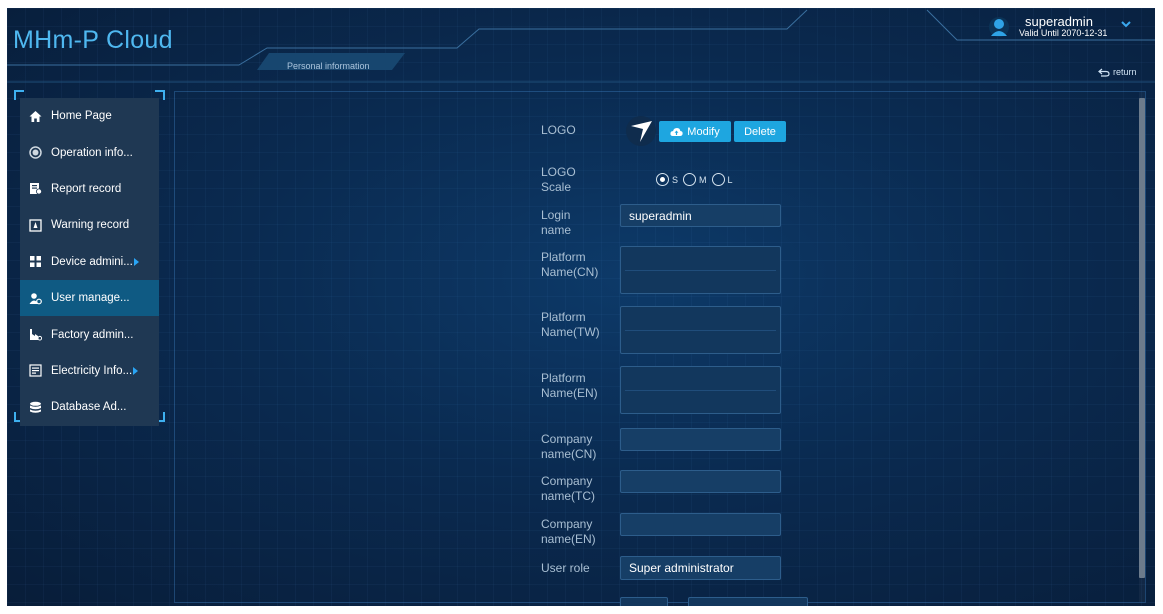 The height and width of the screenshot is (614, 1163). I want to click on delete-button: Delete, so click(760, 131).